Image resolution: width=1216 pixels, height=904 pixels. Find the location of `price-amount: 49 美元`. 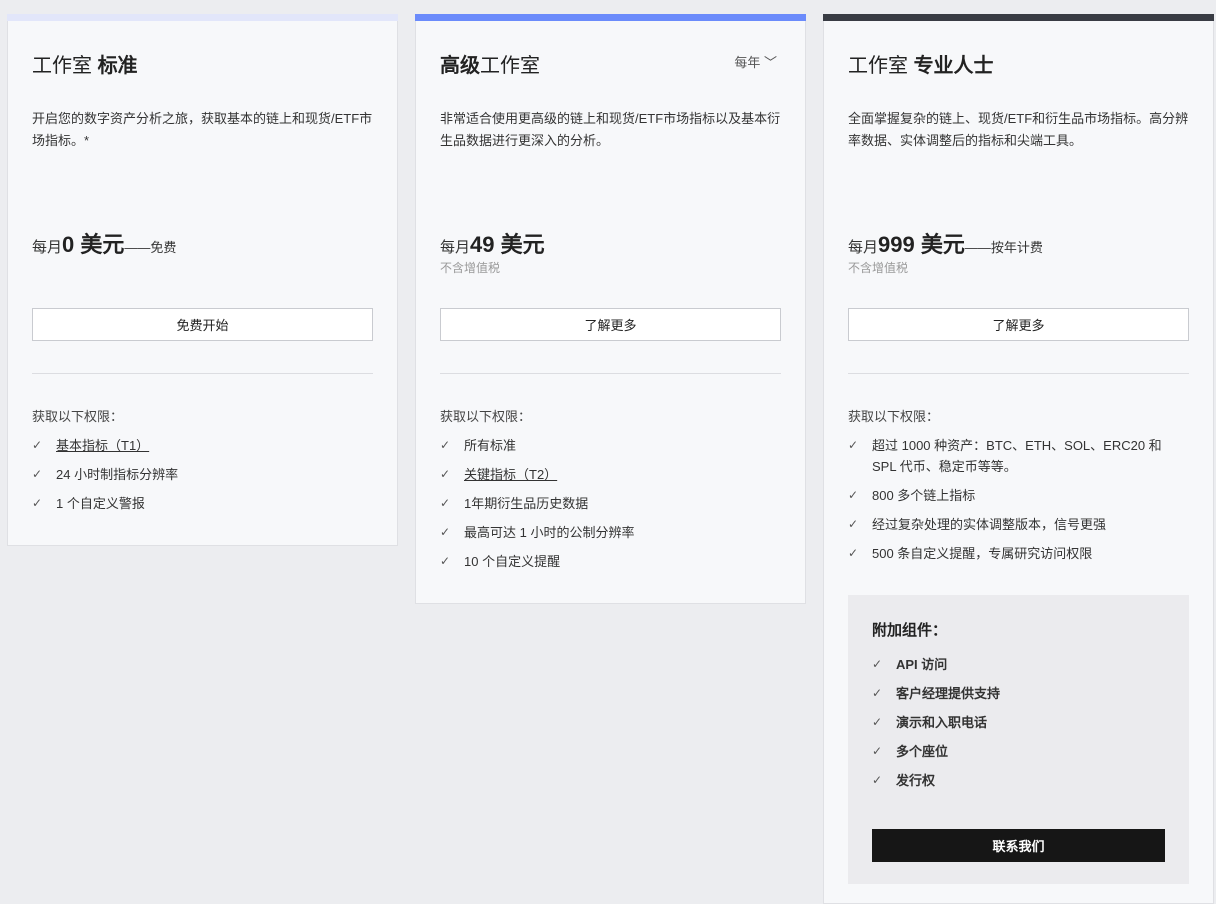

price-amount: 49 美元 is located at coordinates (507, 244).